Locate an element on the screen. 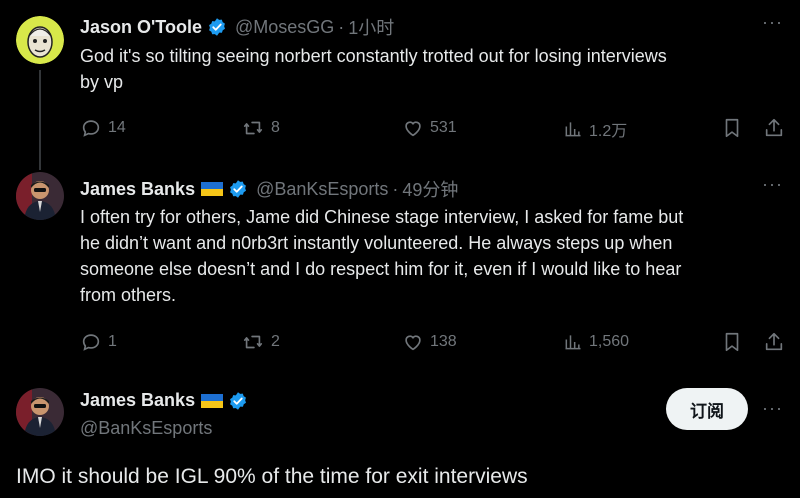 This screenshot has height=498, width=800. author-name: Jason O'Toole is located at coordinates (141, 27).